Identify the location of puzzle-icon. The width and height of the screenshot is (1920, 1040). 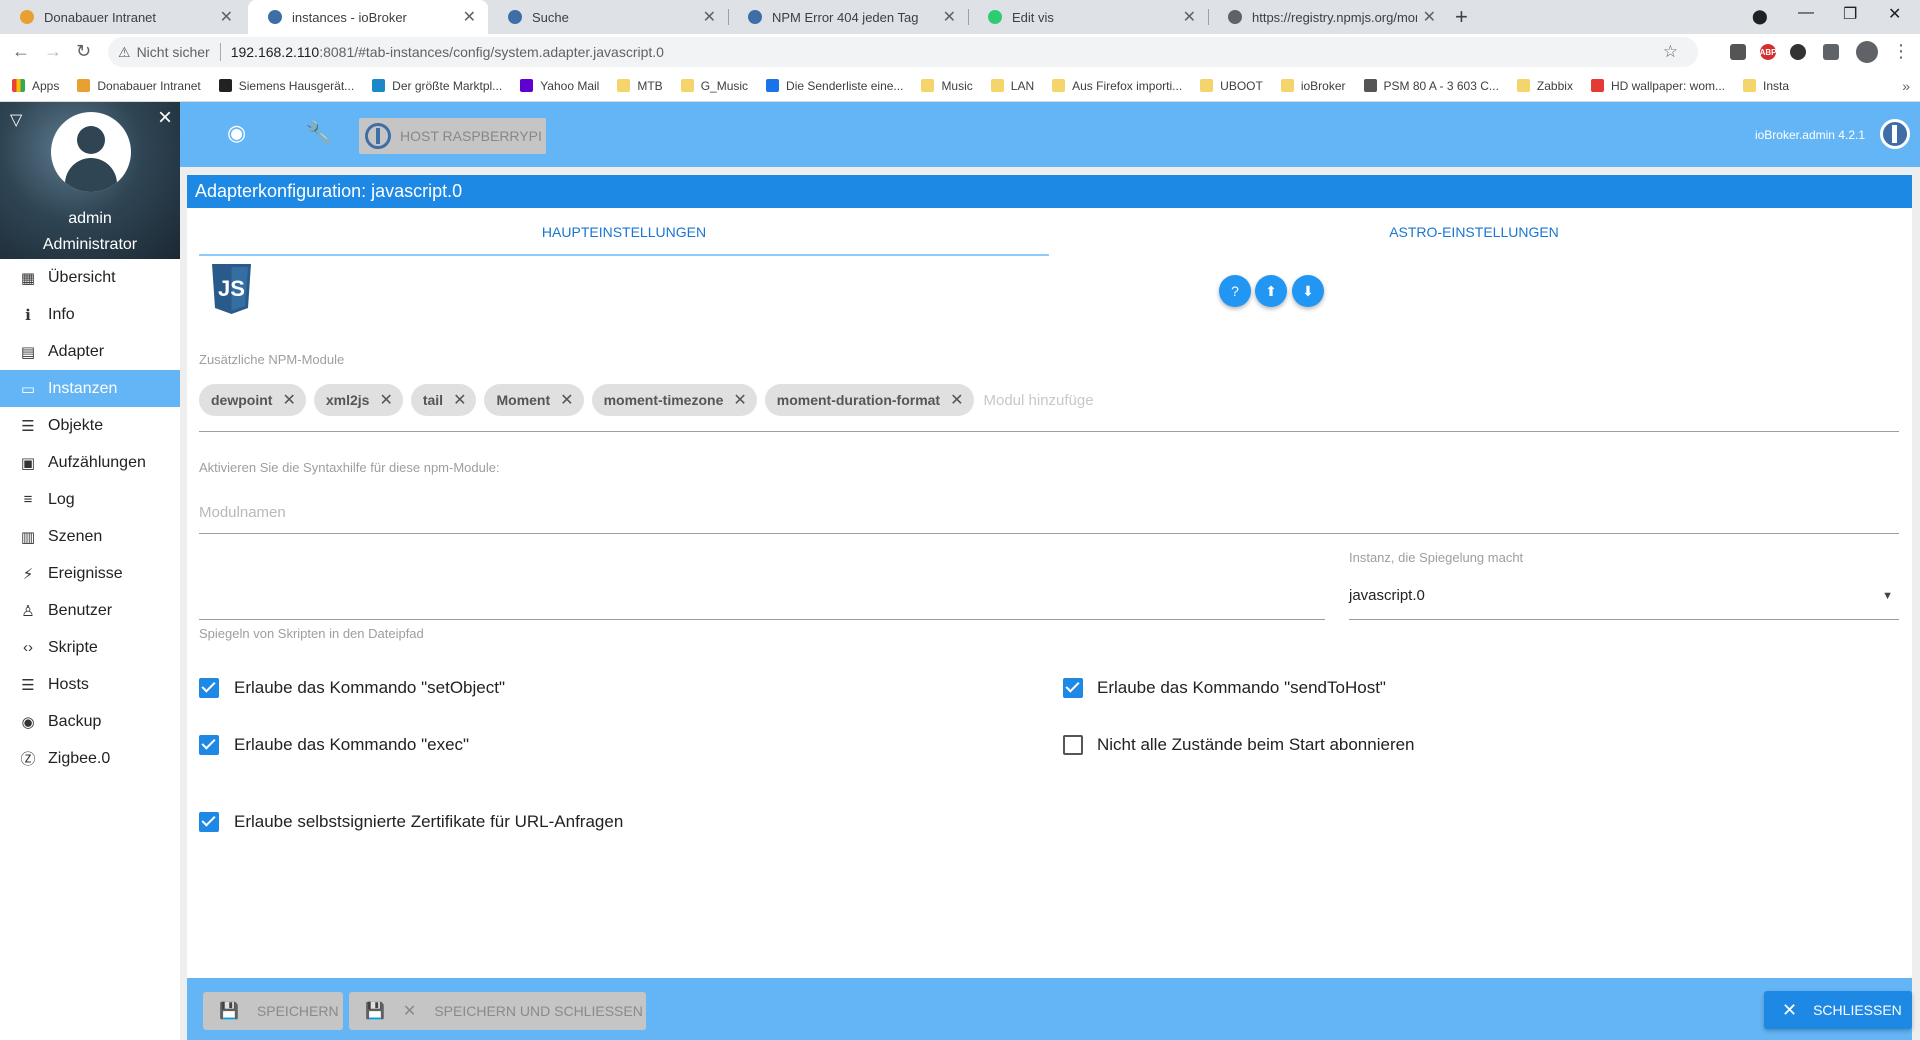
(1831, 52).